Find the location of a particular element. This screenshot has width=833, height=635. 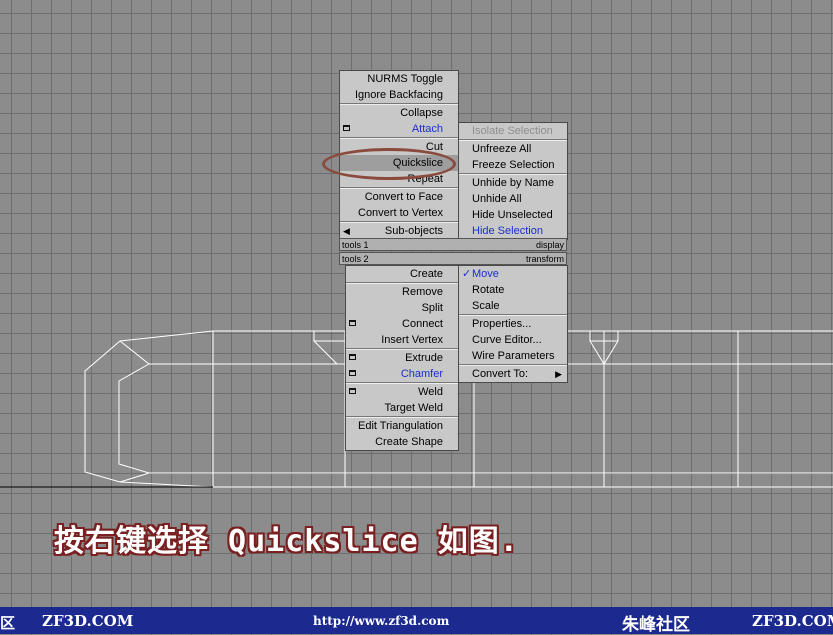

menu-item-label: Edit Triangulation is located at coordinates (400, 426).